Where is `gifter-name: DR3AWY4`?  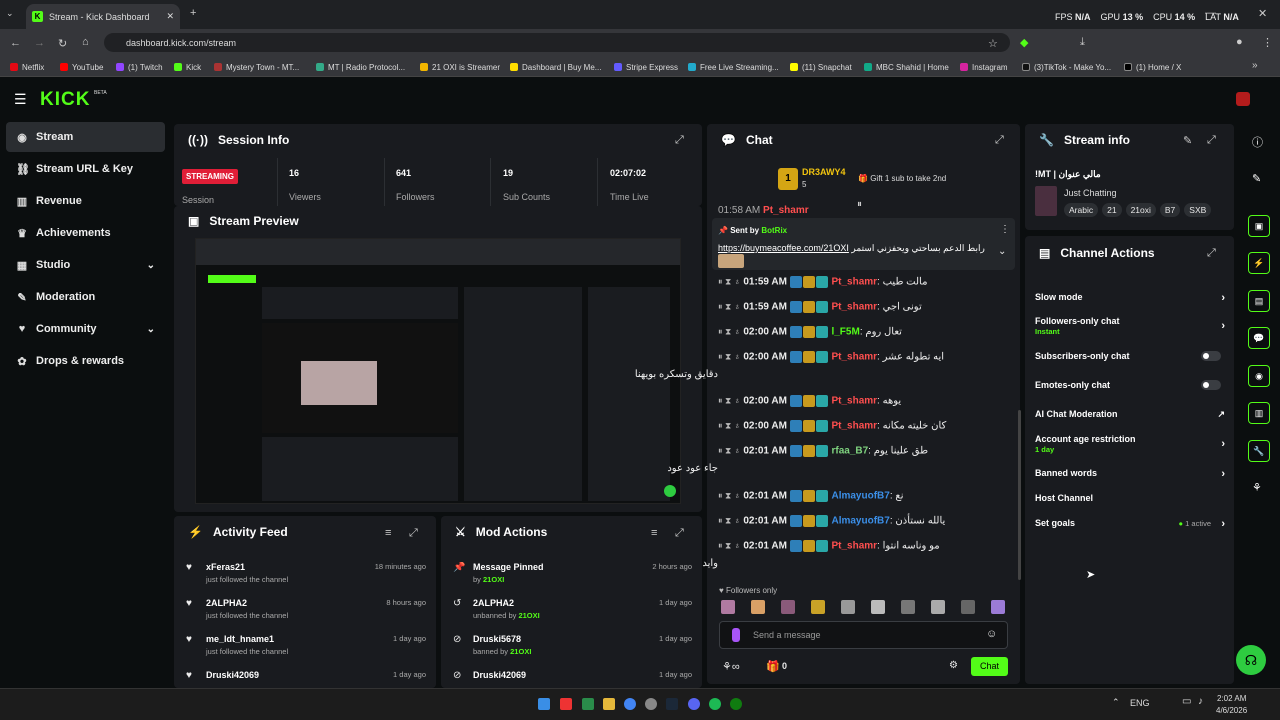 gifter-name: DR3AWY4 is located at coordinates (824, 172).